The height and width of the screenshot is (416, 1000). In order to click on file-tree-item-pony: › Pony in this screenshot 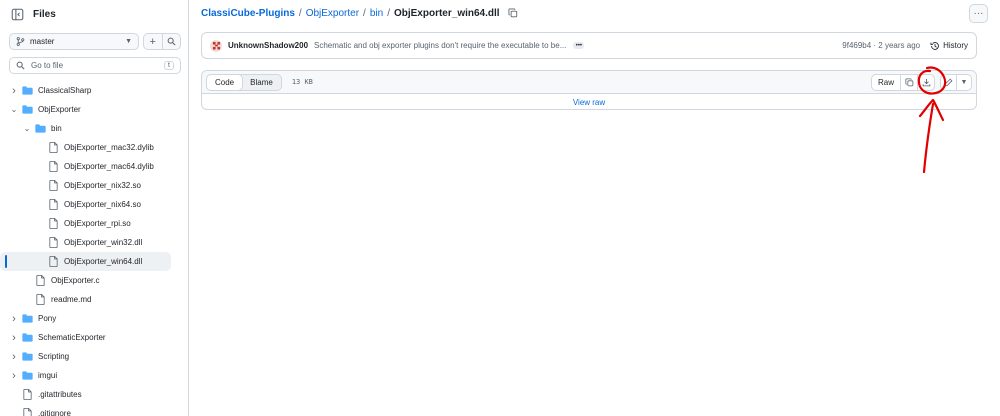, I will do `click(94, 318)`.